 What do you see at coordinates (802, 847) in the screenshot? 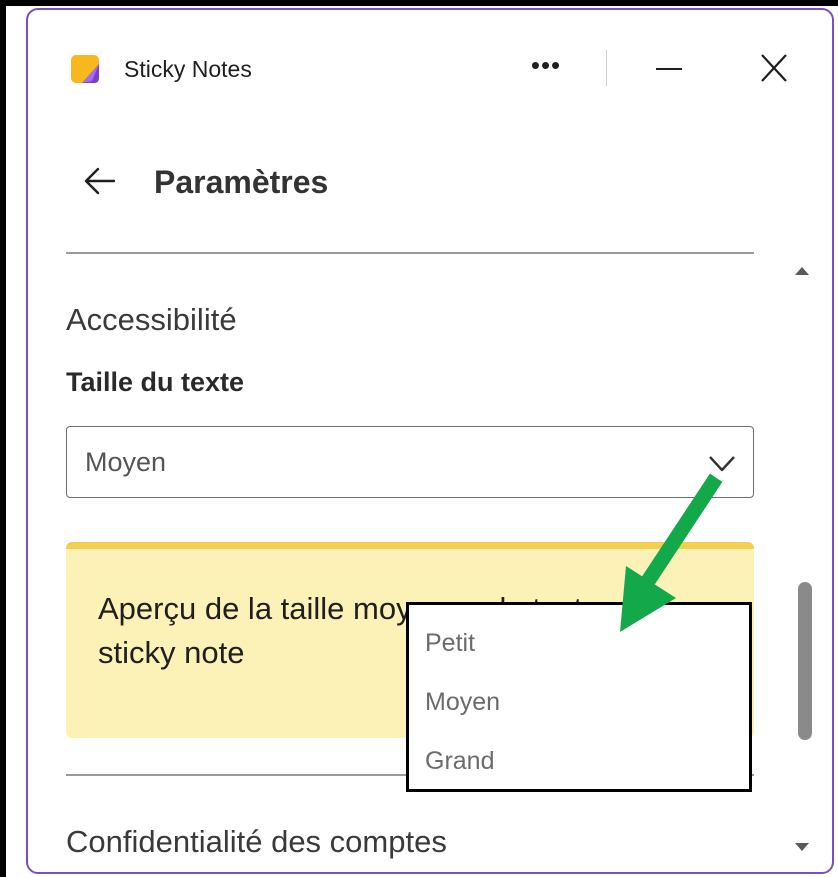
I see `scroll-down-arrow-icon` at bounding box center [802, 847].